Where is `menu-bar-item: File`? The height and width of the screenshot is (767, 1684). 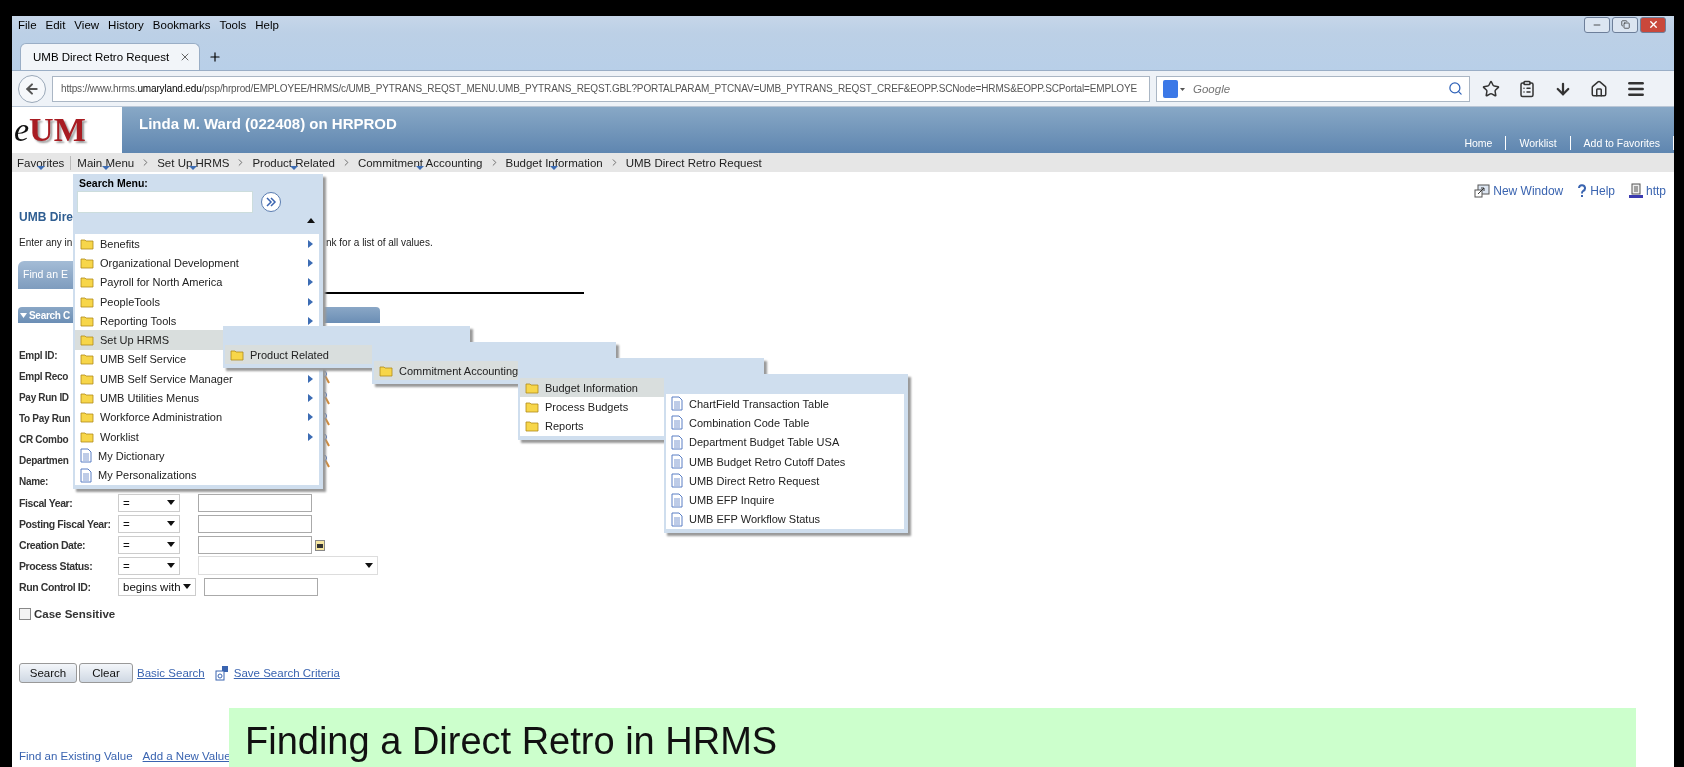 menu-bar-item: File is located at coordinates (27, 24).